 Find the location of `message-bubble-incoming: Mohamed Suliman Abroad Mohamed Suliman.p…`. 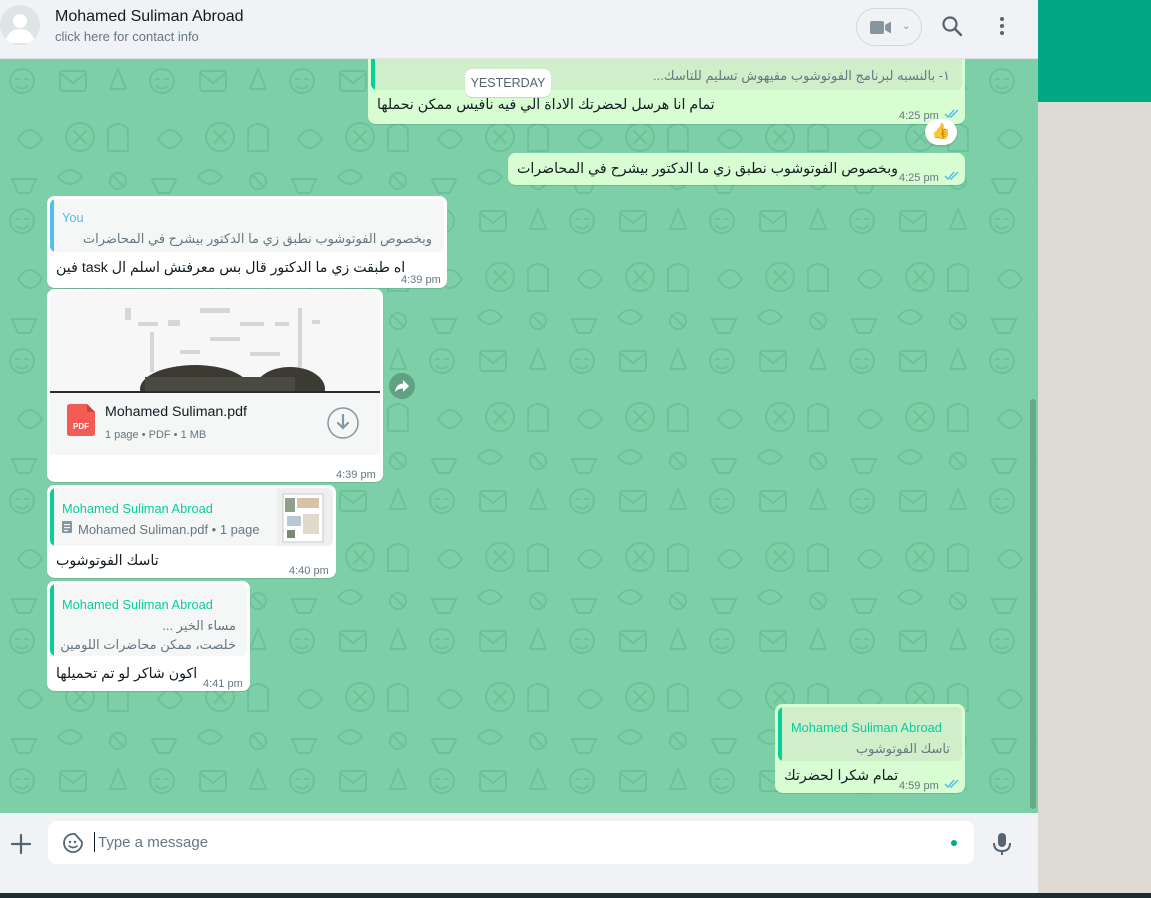

message-bubble-incoming: Mohamed Suliman Abroad Mohamed Suliman.p… is located at coordinates (191, 531).